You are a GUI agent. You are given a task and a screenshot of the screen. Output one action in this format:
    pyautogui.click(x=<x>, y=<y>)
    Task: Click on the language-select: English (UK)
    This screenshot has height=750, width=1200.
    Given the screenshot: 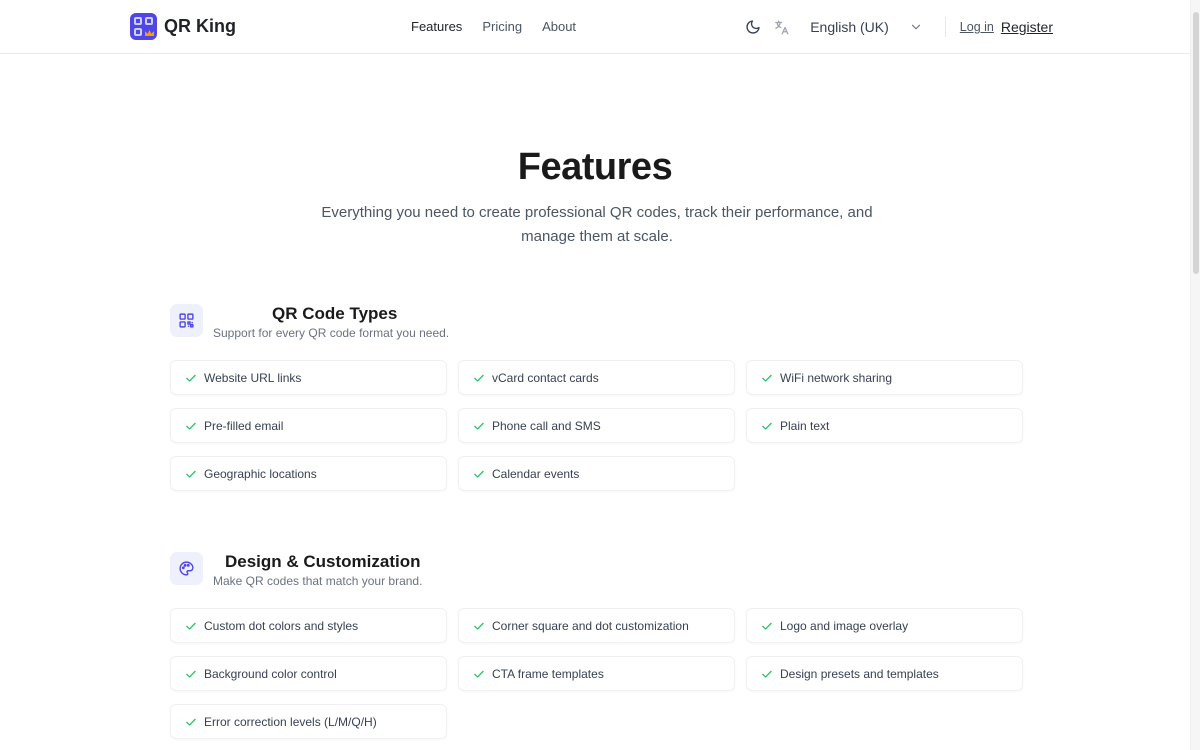 What is the action you would take?
    pyautogui.click(x=866, y=27)
    